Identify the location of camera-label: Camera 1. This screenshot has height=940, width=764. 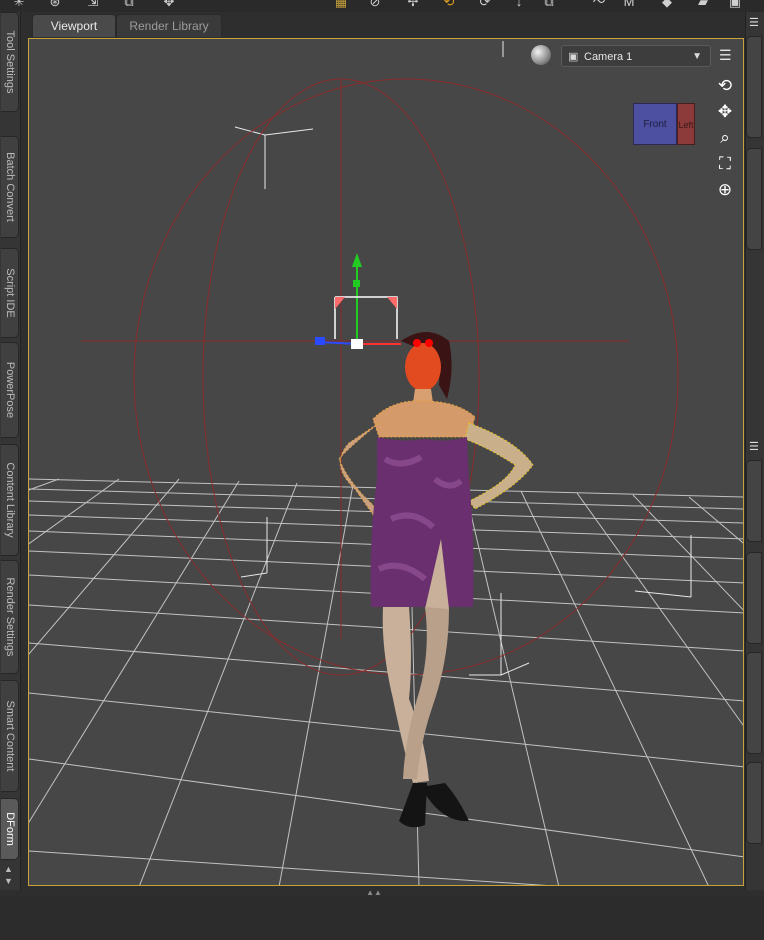
(608, 57).